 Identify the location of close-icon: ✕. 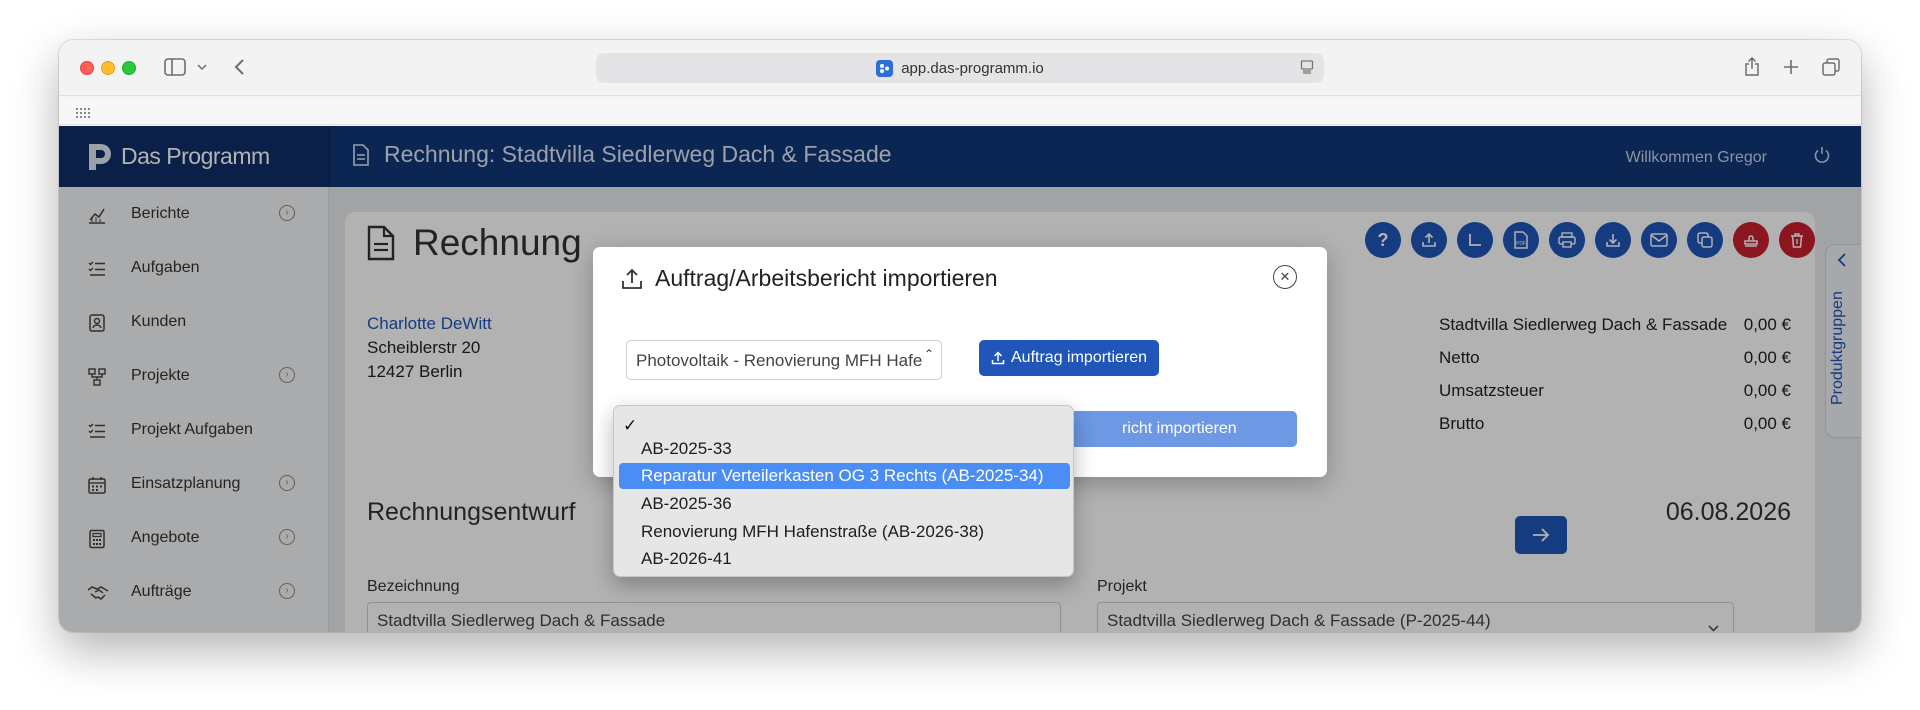
(1285, 277).